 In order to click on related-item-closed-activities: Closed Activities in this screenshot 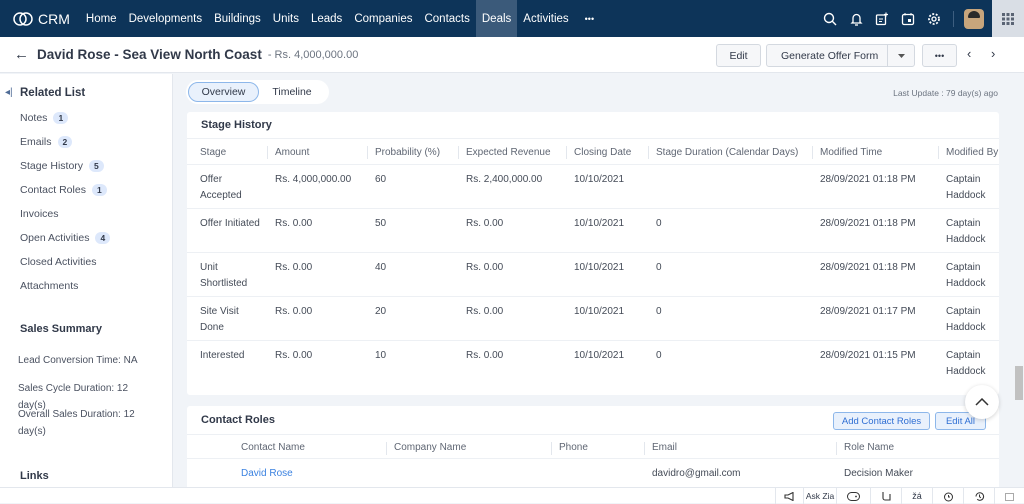, I will do `click(58, 262)`.